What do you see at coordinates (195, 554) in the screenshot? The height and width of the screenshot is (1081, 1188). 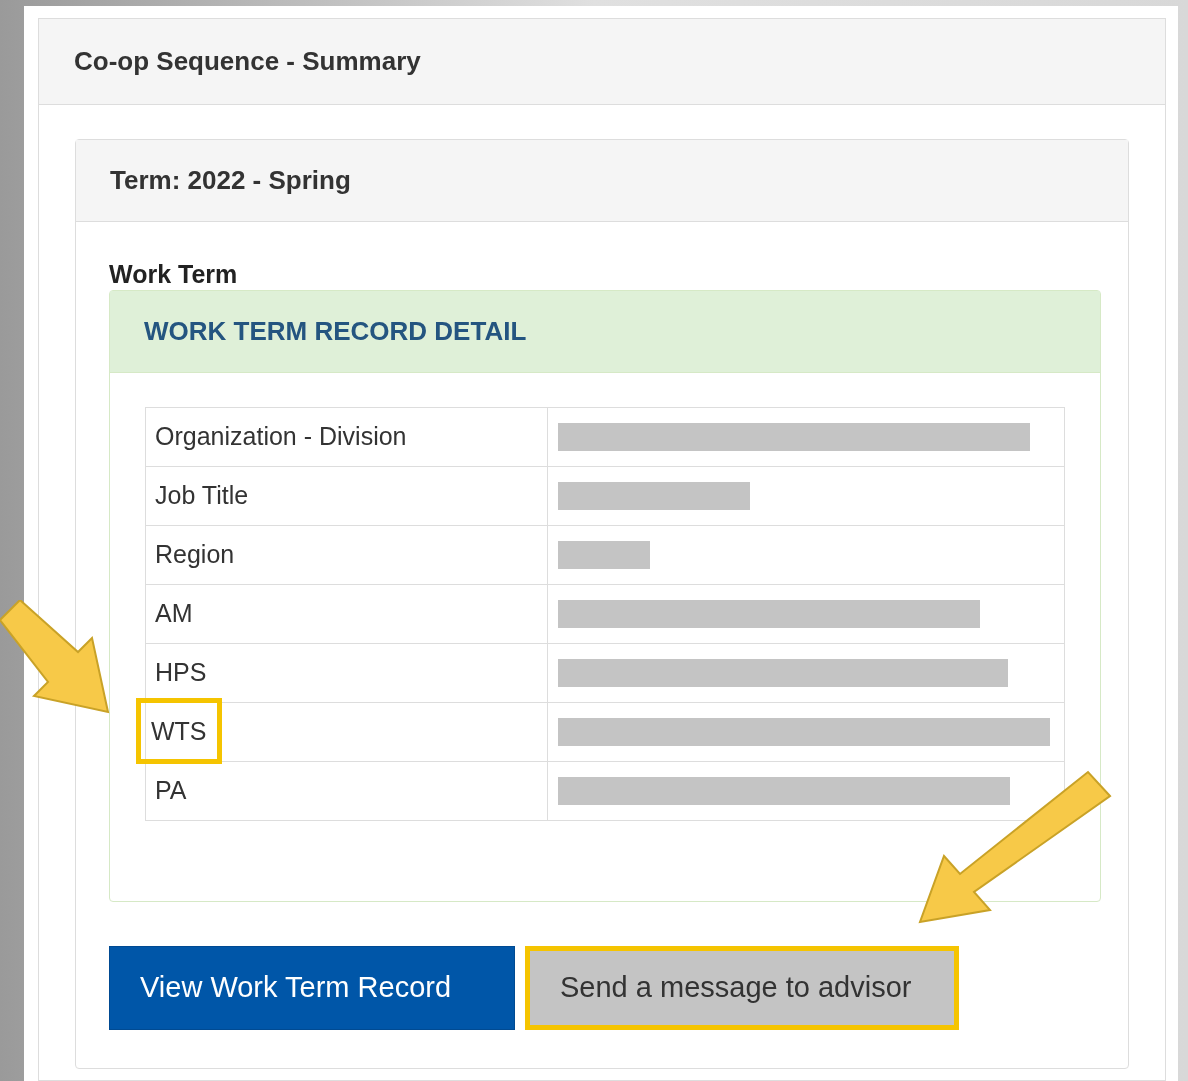 I see `row-label: Region` at bounding box center [195, 554].